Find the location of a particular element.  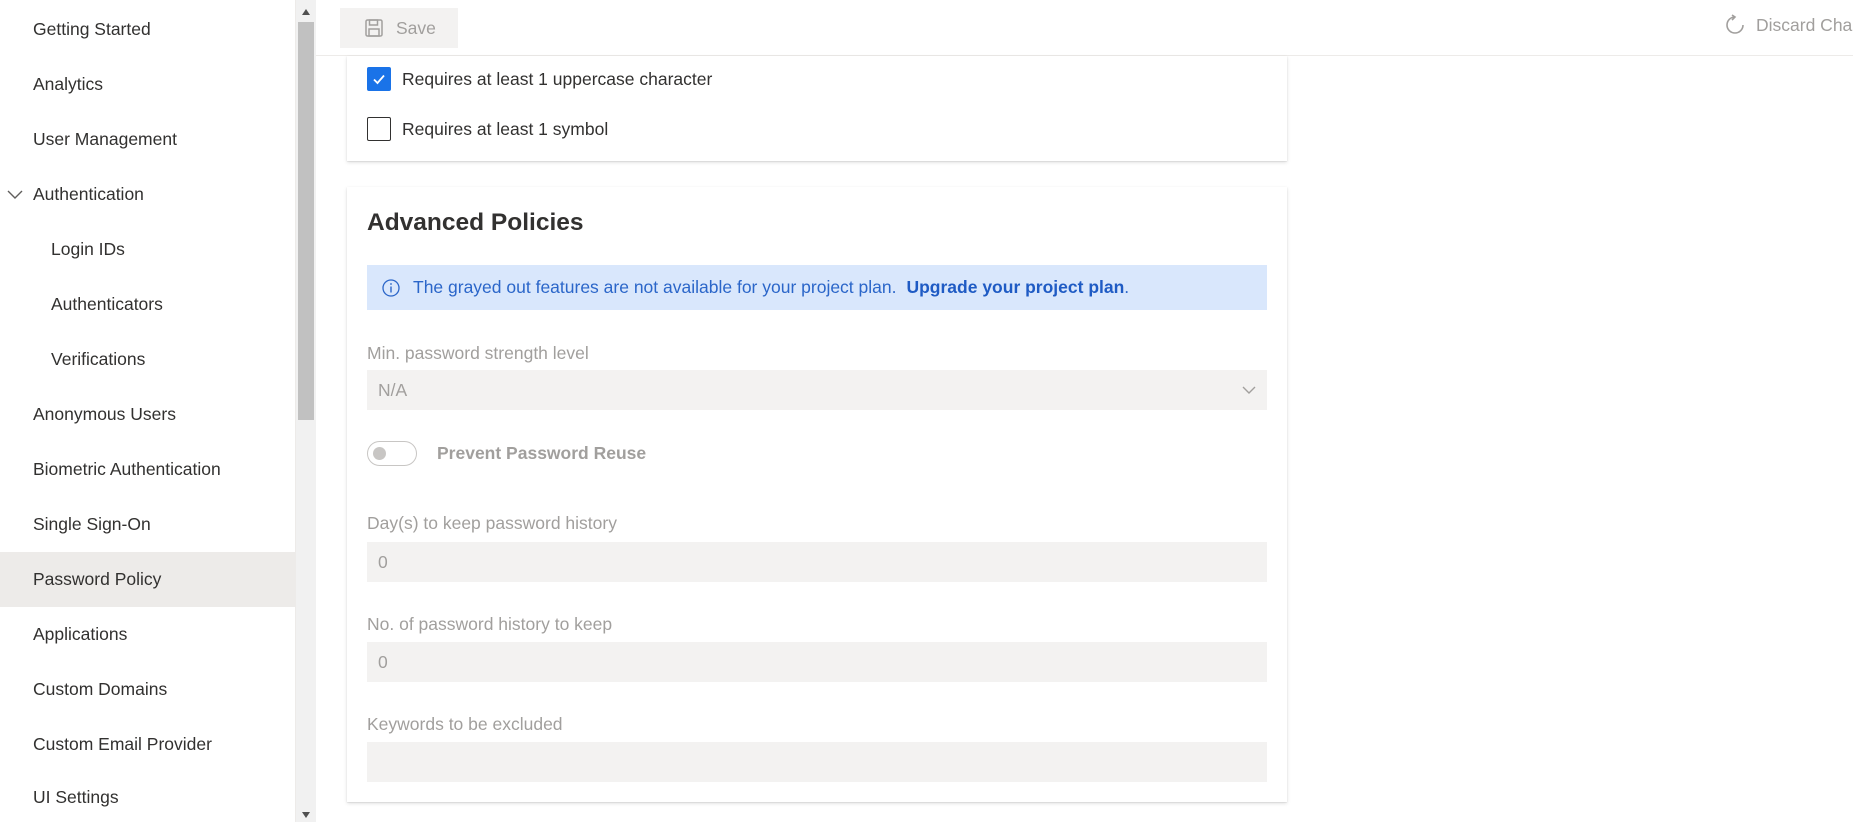

sidebar-item-ui-settings: UI Settings is located at coordinates (147, 797).